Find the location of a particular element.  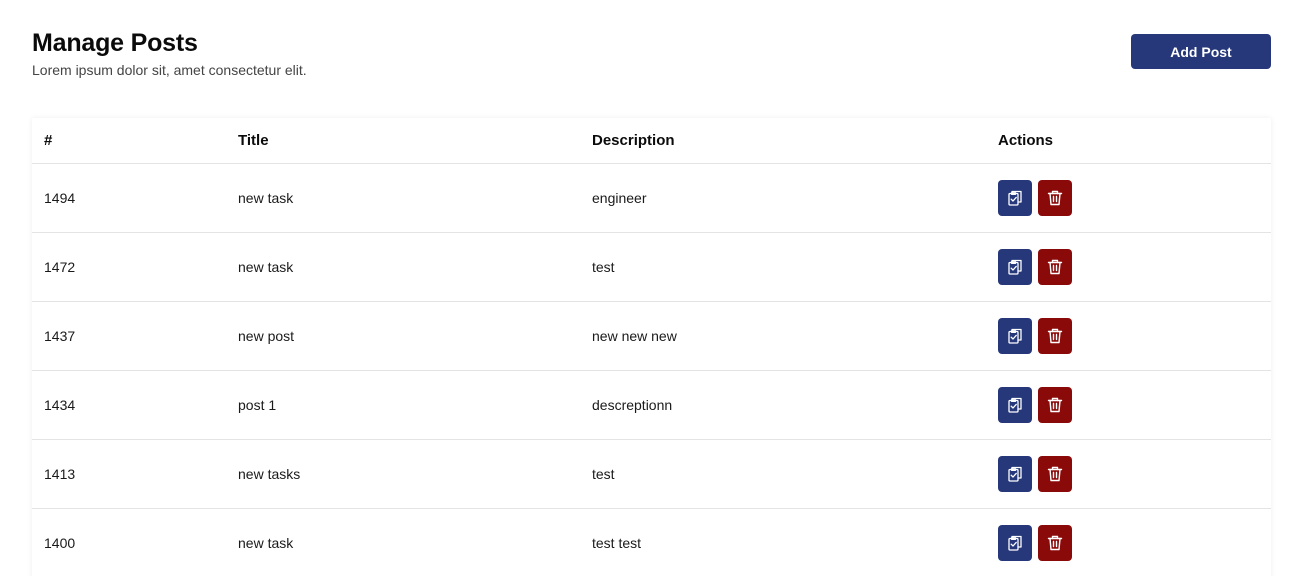

table-row: 1437 new post new new new is located at coordinates (651, 336).